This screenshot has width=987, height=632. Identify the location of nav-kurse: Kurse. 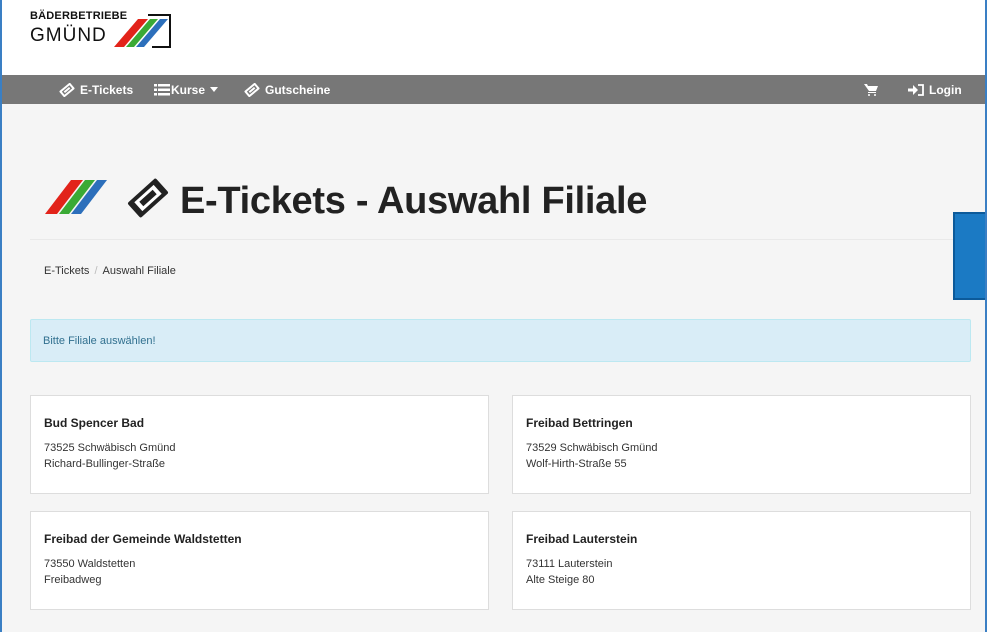
(186, 89).